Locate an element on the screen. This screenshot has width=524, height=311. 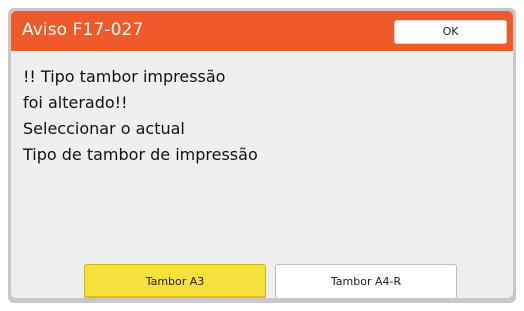
message-line: foi alterado!! is located at coordinates (75, 102).